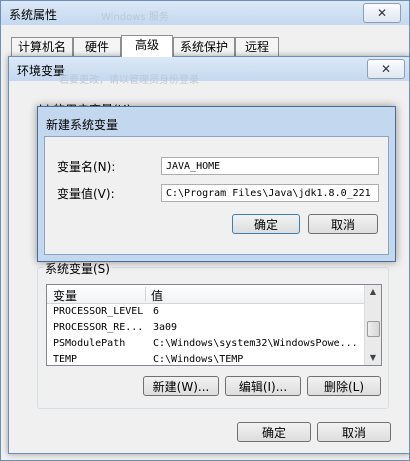 The image size is (410, 461). Describe the element at coordinates (129, 80) in the screenshot. I see `blurred-info-text: 若要更改，请以管理员身份登录` at that location.